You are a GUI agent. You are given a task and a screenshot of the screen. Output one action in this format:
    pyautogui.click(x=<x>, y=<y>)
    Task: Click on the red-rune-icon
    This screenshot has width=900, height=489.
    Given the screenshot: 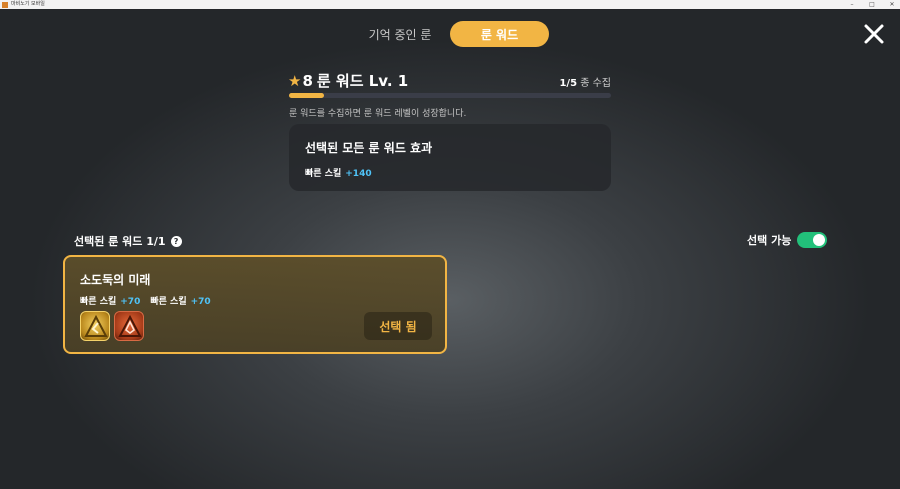 What is the action you would take?
    pyautogui.click(x=129, y=326)
    